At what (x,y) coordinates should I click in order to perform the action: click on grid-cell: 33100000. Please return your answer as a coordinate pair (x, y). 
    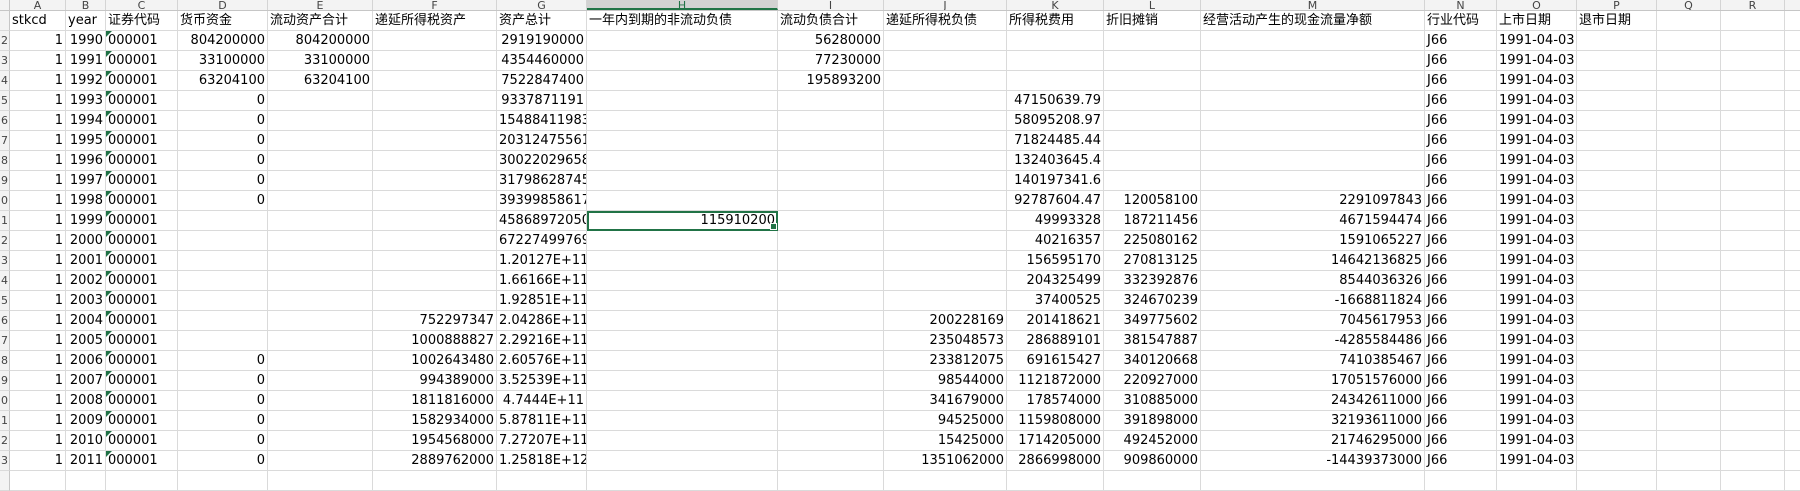
    Looking at the image, I should click on (223, 61).